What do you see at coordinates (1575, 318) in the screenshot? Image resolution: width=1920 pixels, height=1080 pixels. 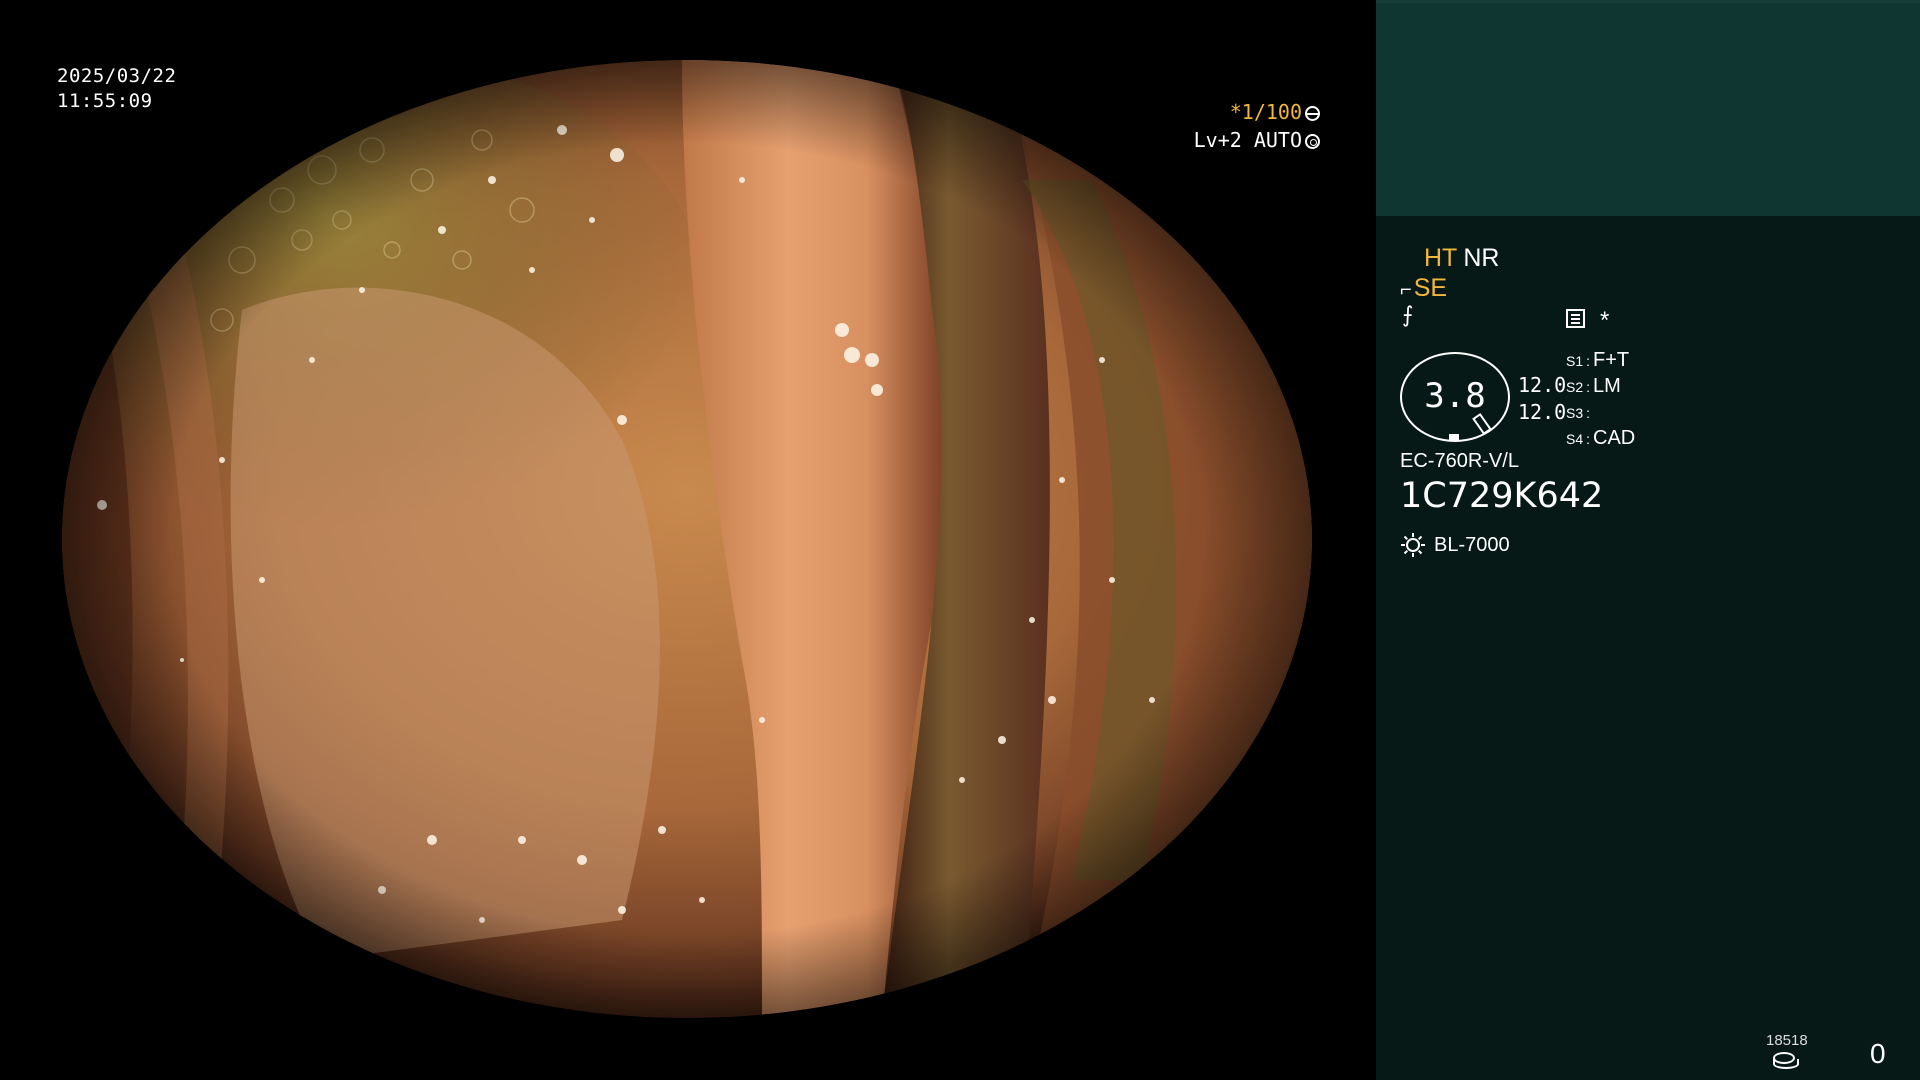 I see `menu-icon` at bounding box center [1575, 318].